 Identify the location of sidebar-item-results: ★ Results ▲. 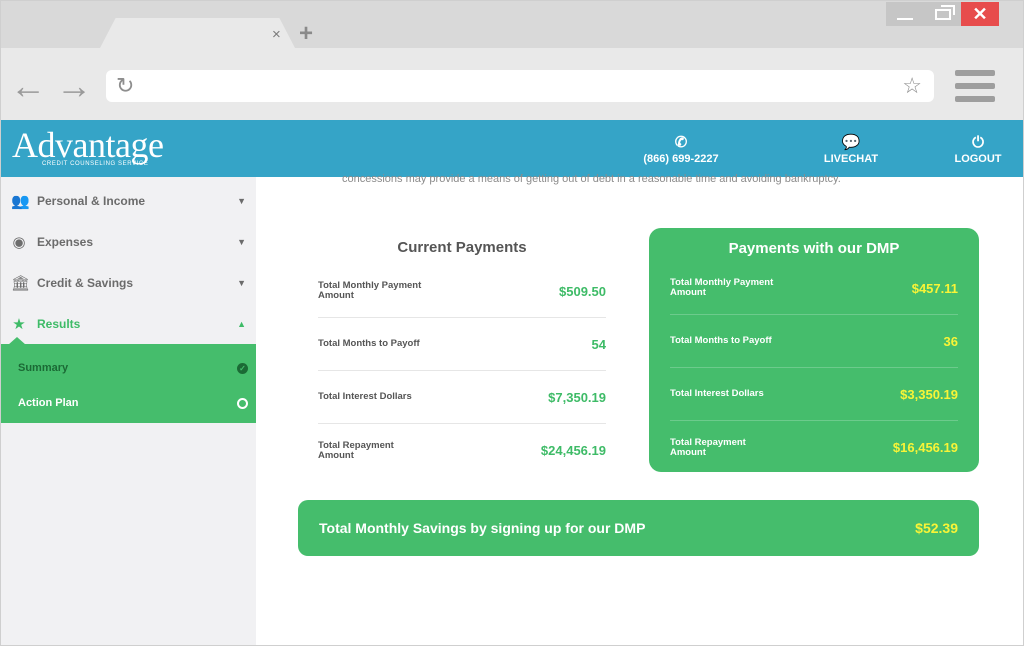
(128, 323).